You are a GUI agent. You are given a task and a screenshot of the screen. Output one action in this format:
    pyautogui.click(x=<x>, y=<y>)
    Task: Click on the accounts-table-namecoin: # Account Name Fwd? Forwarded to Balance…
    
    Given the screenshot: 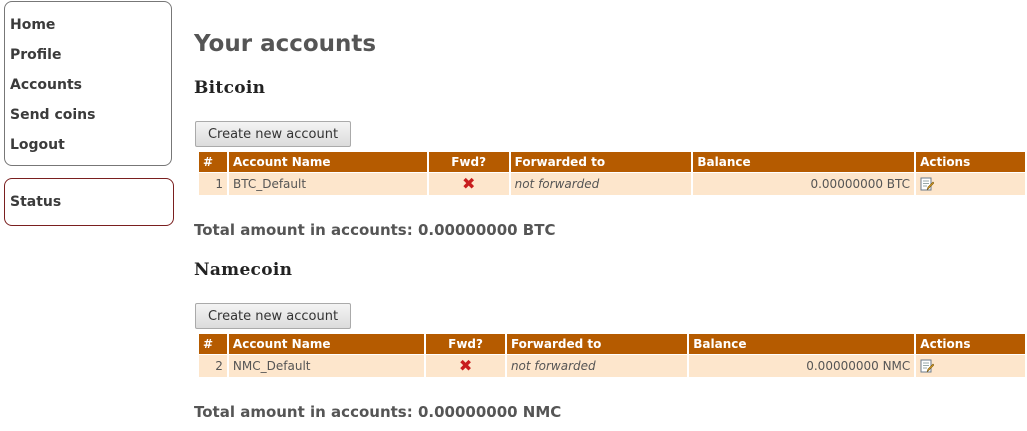 What is the action you would take?
    pyautogui.click(x=612, y=355)
    